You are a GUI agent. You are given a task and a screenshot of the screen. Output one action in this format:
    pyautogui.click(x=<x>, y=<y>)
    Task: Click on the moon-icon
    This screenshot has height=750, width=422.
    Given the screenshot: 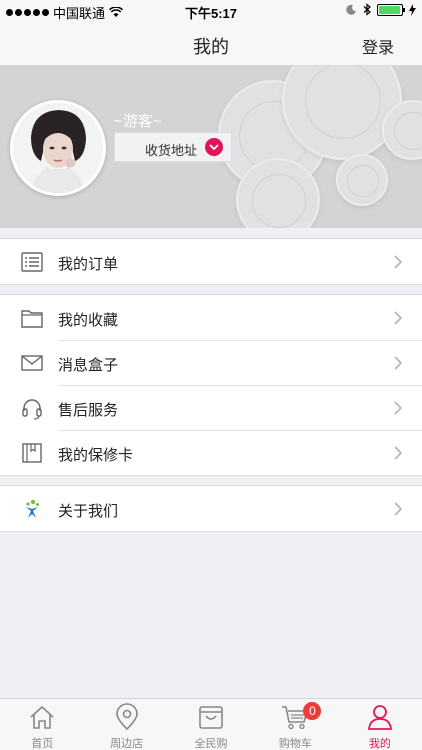 What is the action you would take?
    pyautogui.click(x=351, y=9)
    